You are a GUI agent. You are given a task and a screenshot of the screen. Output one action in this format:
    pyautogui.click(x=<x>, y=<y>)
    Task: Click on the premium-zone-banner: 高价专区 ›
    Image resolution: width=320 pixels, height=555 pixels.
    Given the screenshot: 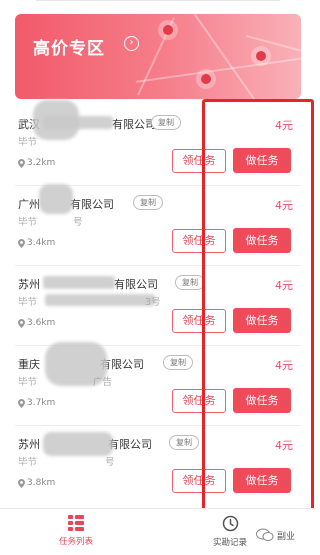 What is the action you would take?
    pyautogui.click(x=158, y=56)
    